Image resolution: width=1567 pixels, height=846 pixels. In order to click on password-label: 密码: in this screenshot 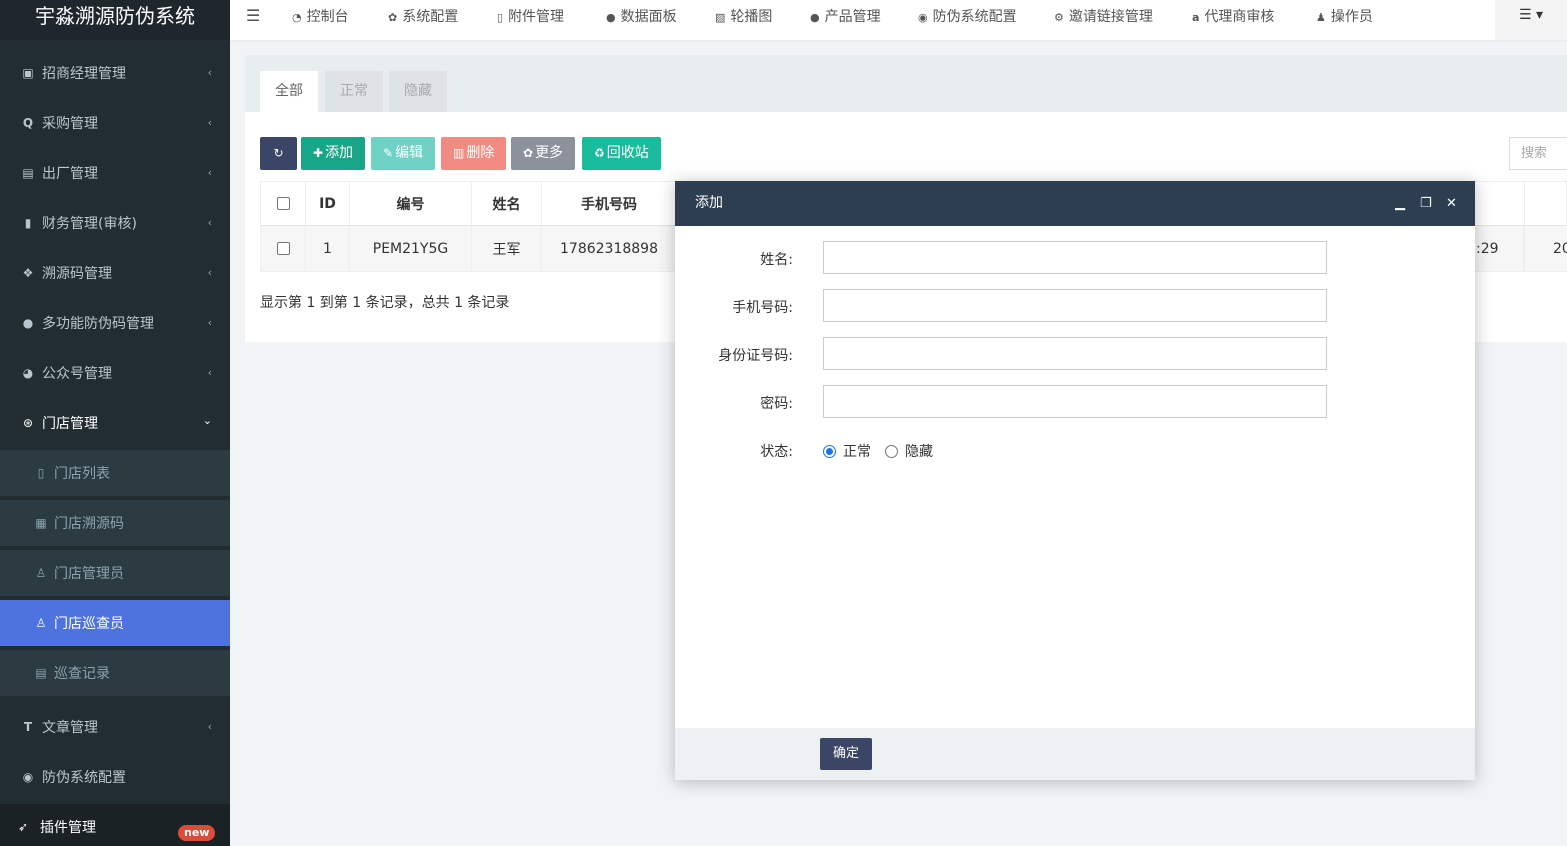, I will do `click(776, 404)`.